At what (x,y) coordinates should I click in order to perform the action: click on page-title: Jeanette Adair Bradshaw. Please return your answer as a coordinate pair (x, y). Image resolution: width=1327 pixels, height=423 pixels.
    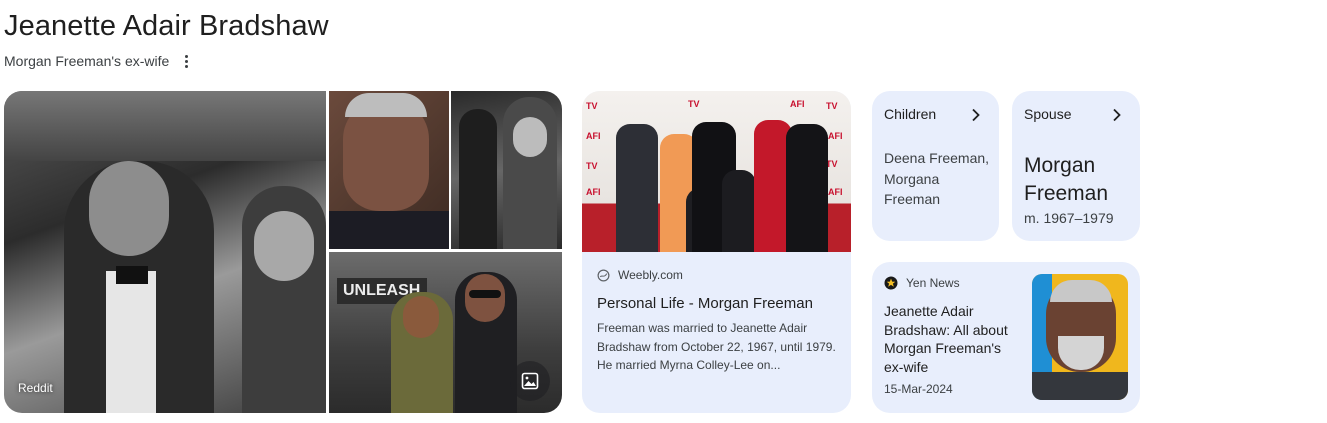
    Looking at the image, I should click on (166, 26).